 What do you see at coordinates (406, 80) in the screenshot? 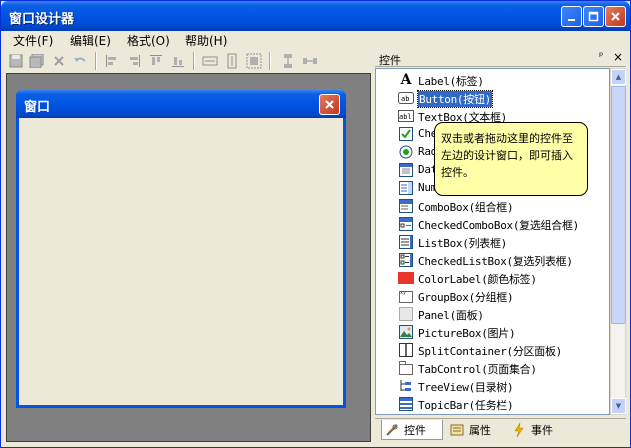
I see `label-icon: A` at bounding box center [406, 80].